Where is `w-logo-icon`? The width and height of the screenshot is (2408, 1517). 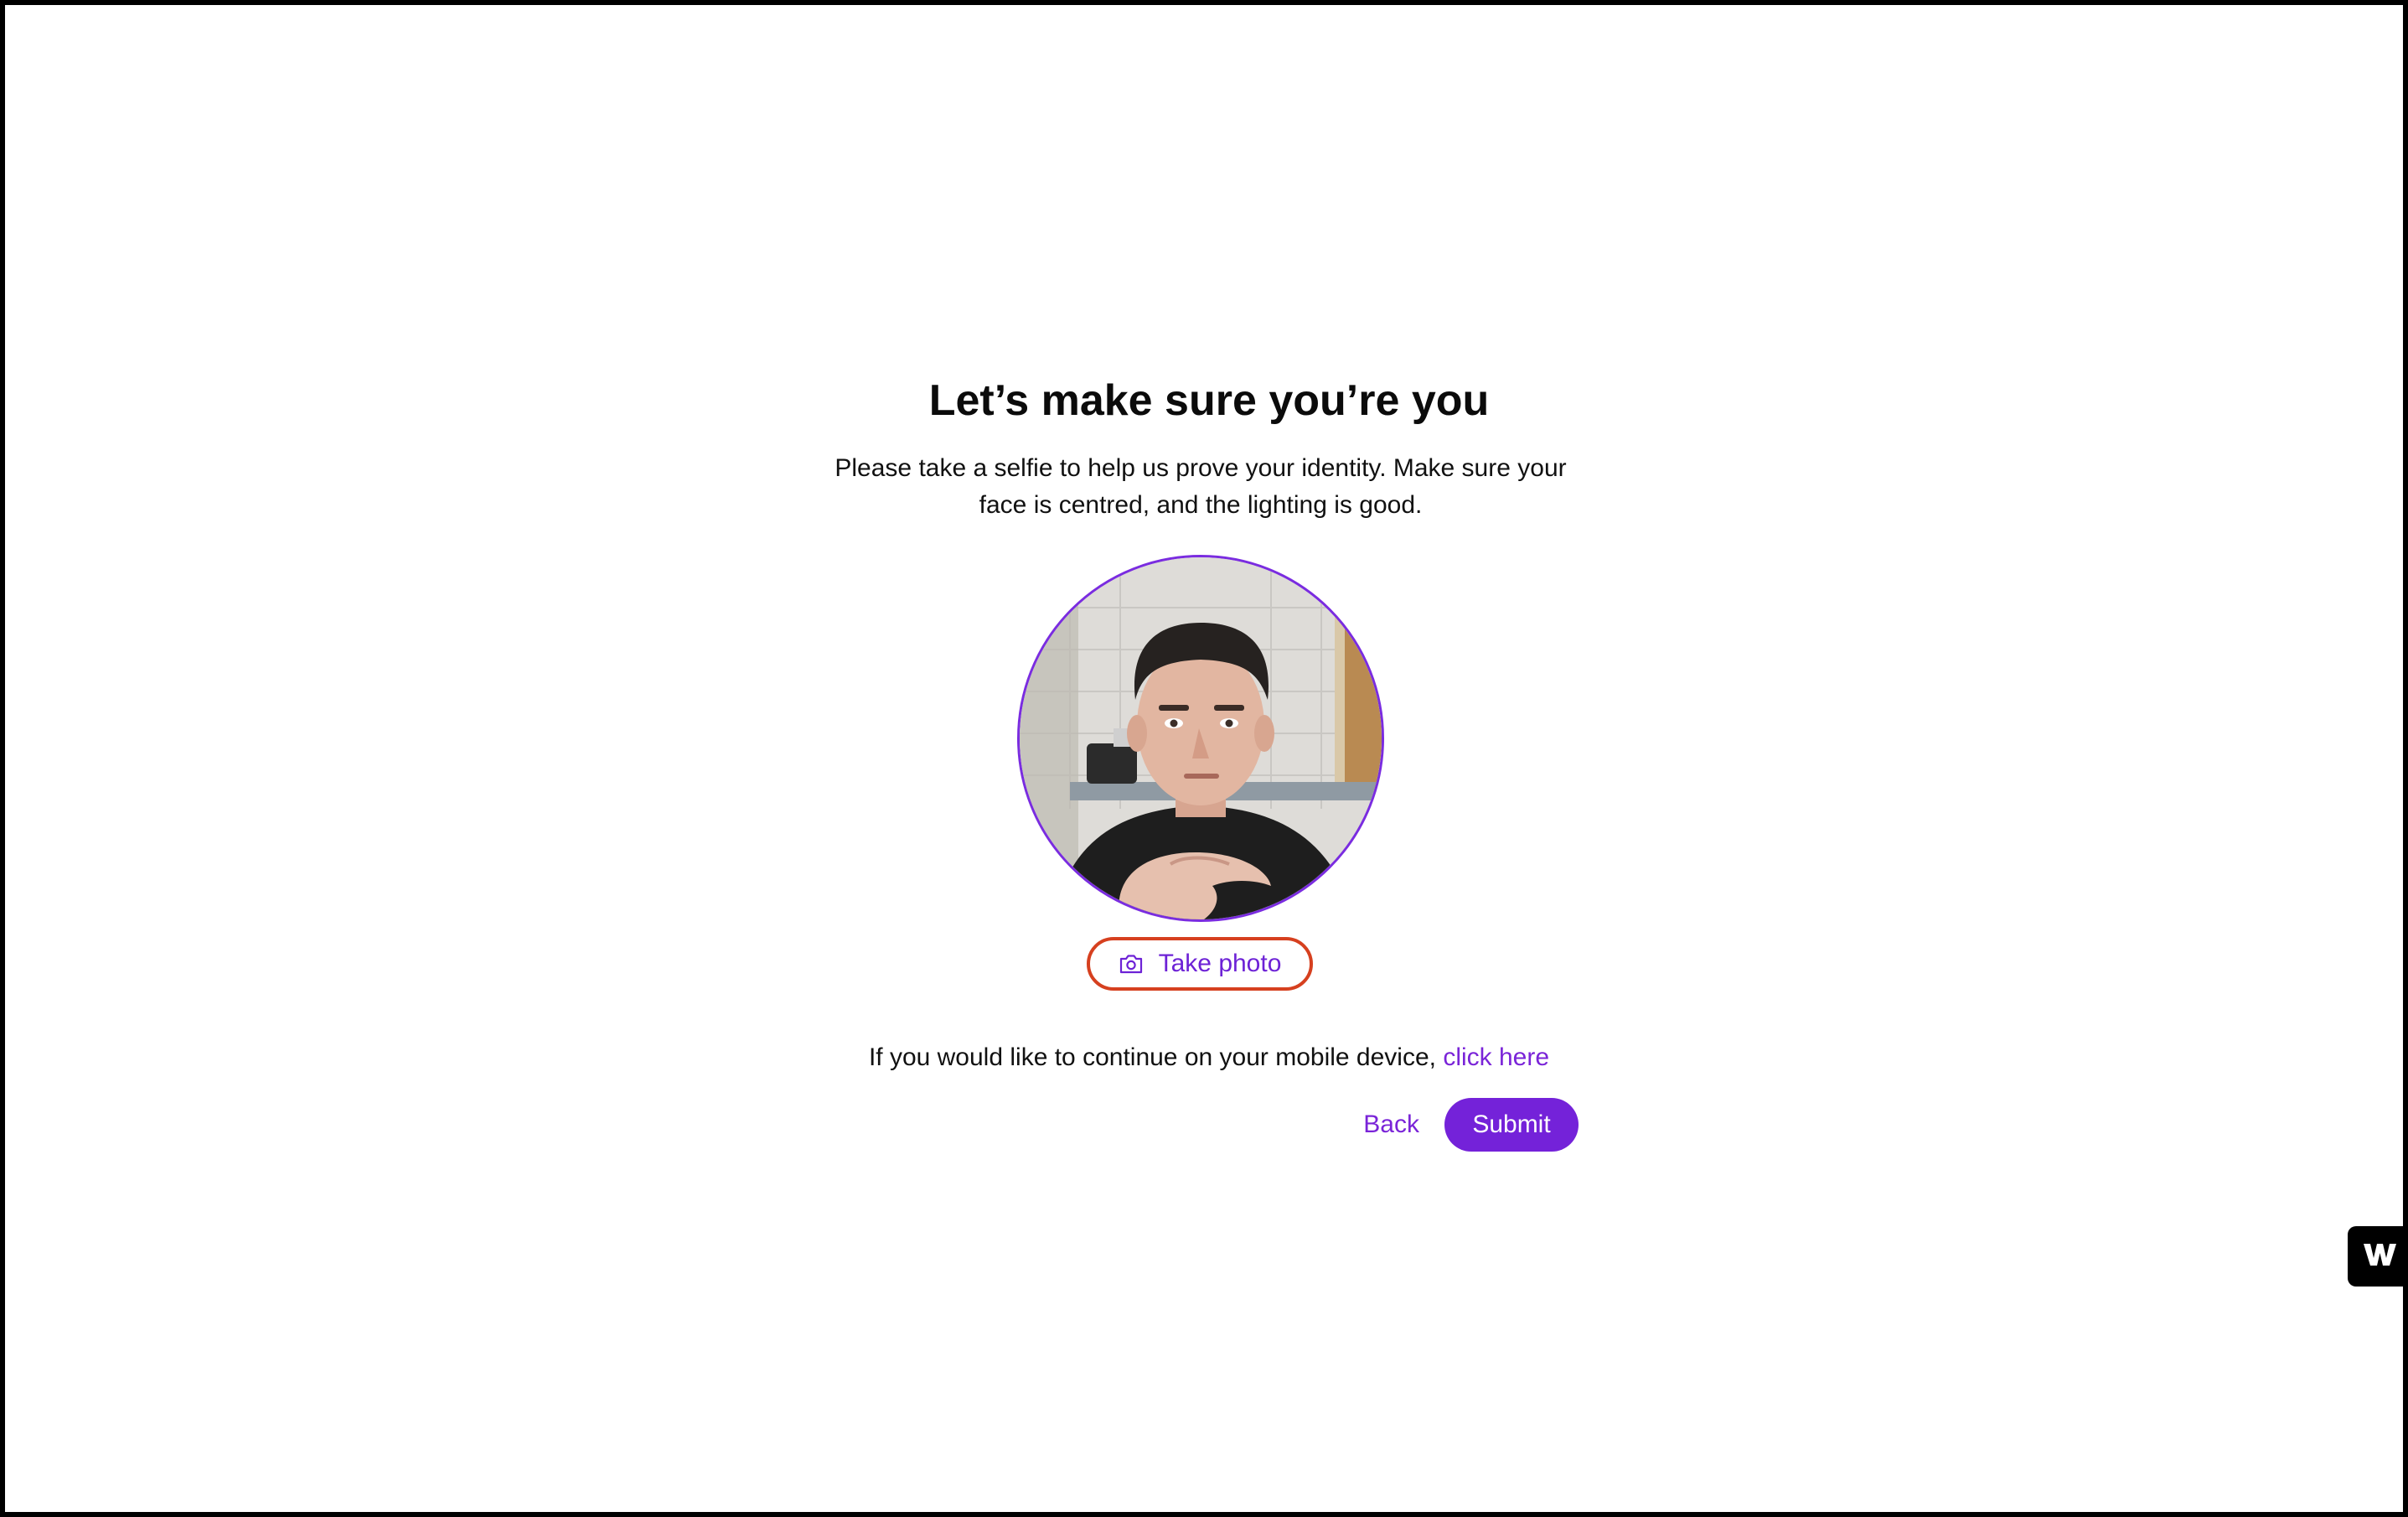 w-logo-icon is located at coordinates (2380, 1256).